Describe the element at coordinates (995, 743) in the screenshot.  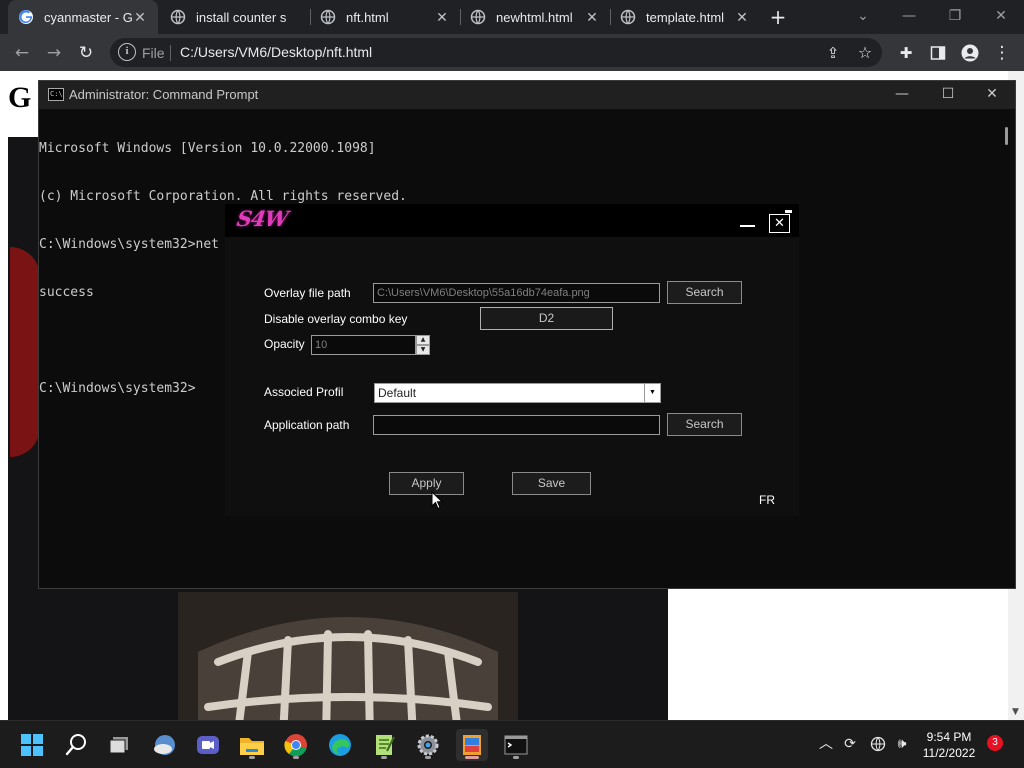
I see `notification-badge: 3` at that location.